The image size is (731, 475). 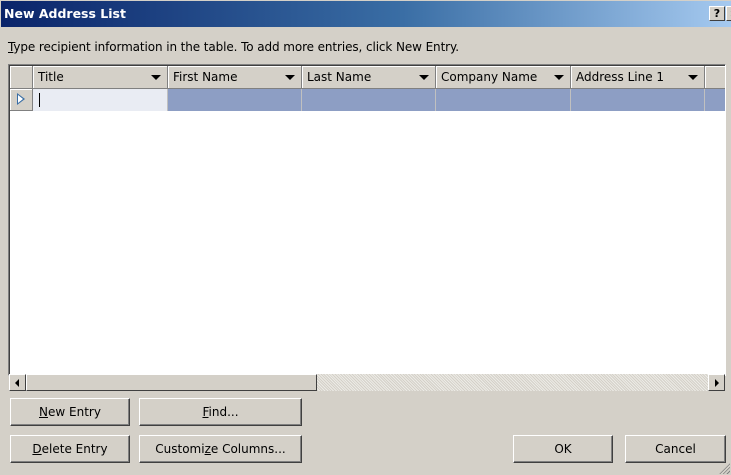 I want to click on title-bar: New Address List ? ×, so click(x=366, y=14).